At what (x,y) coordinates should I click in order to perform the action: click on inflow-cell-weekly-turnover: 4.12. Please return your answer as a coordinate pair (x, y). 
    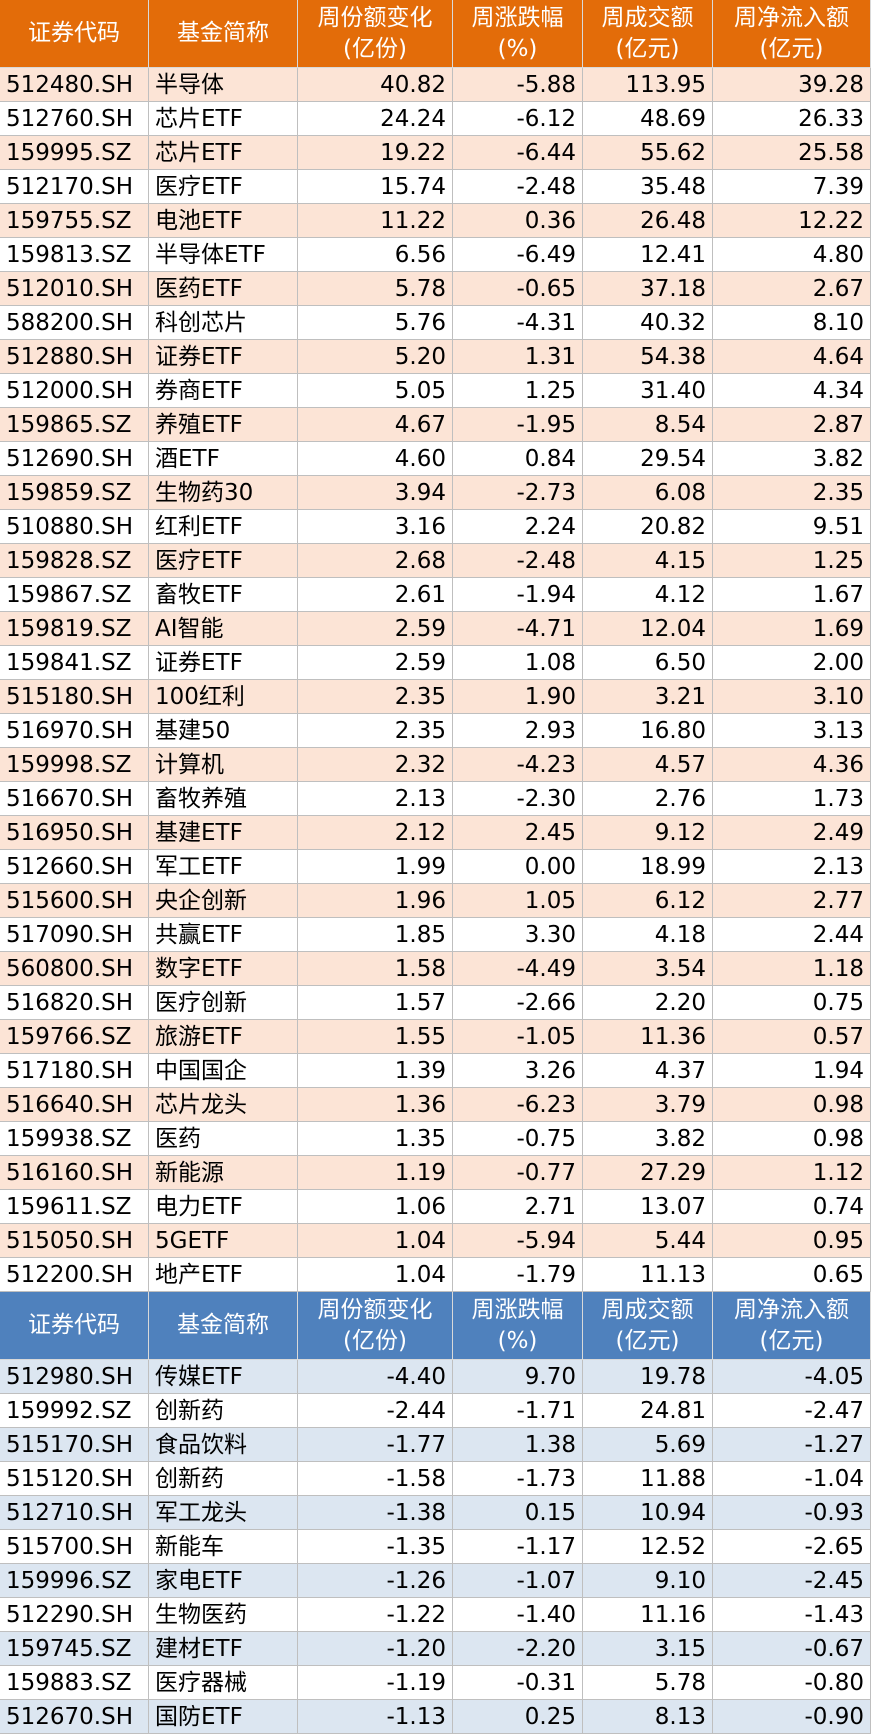
    Looking at the image, I should click on (648, 595).